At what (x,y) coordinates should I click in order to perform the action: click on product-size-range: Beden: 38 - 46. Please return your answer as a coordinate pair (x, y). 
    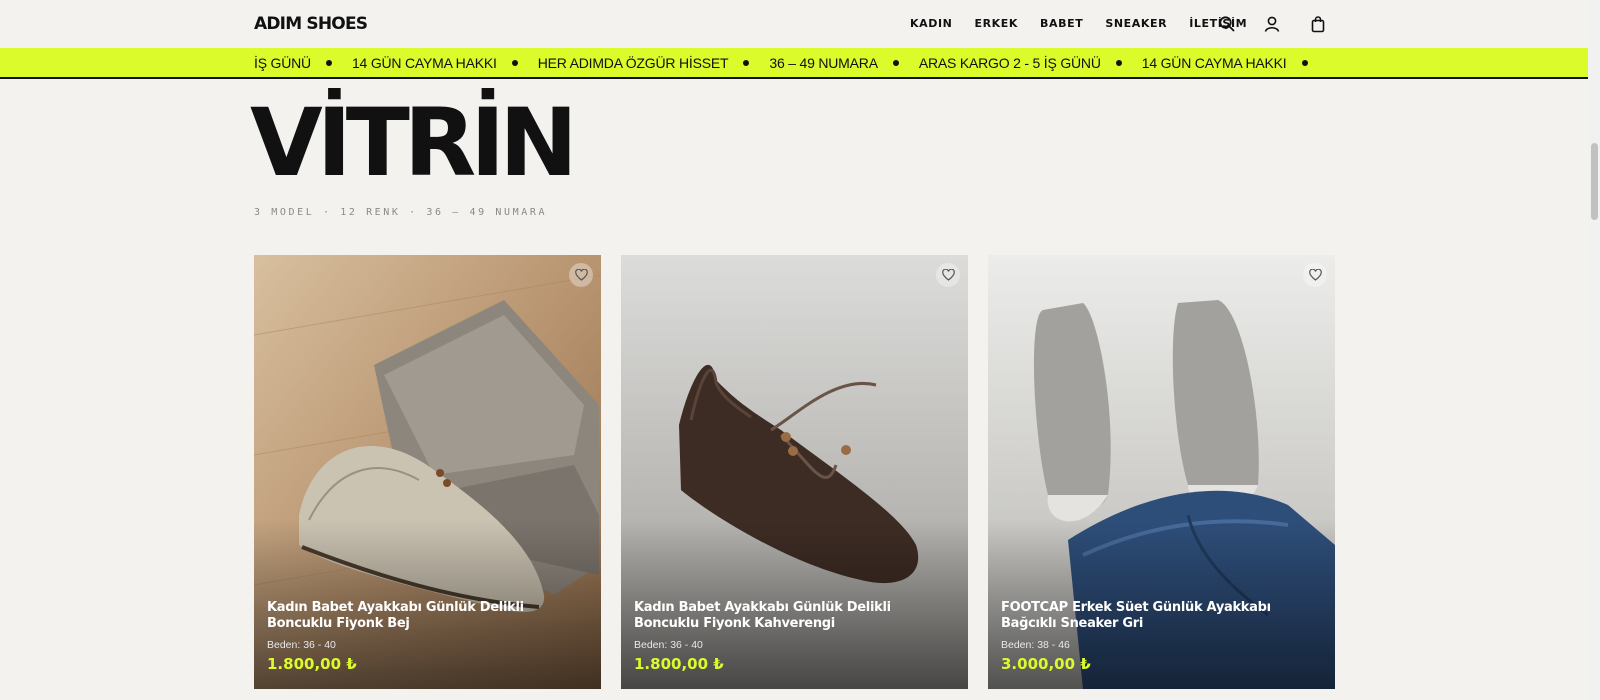
    Looking at the image, I should click on (1035, 645).